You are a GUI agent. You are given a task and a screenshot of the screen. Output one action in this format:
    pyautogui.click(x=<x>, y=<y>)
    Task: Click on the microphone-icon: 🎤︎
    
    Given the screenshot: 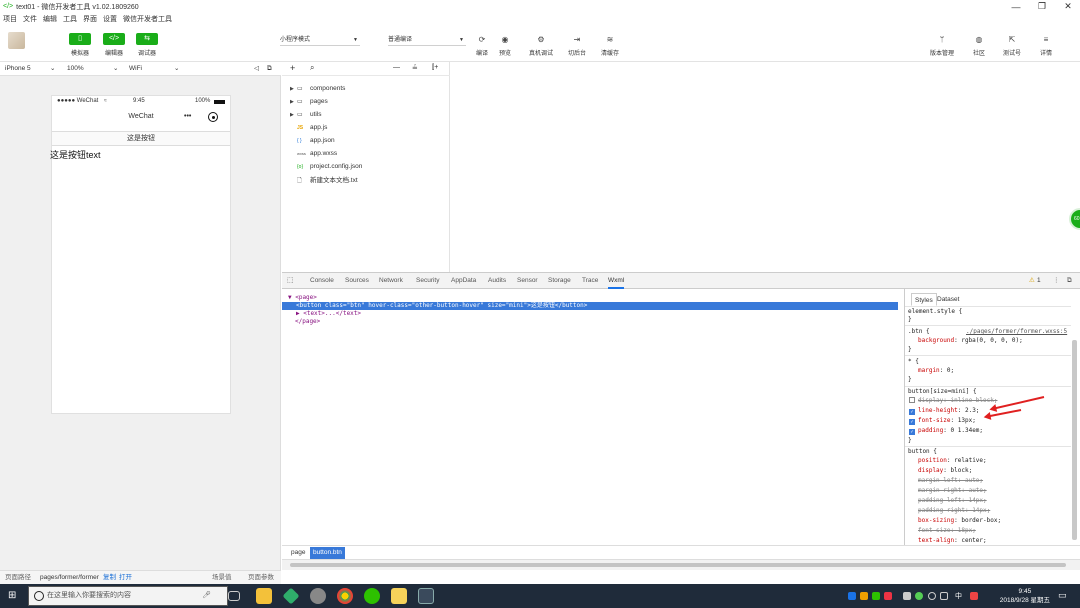 What is the action you would take?
    pyautogui.click(x=206, y=596)
    